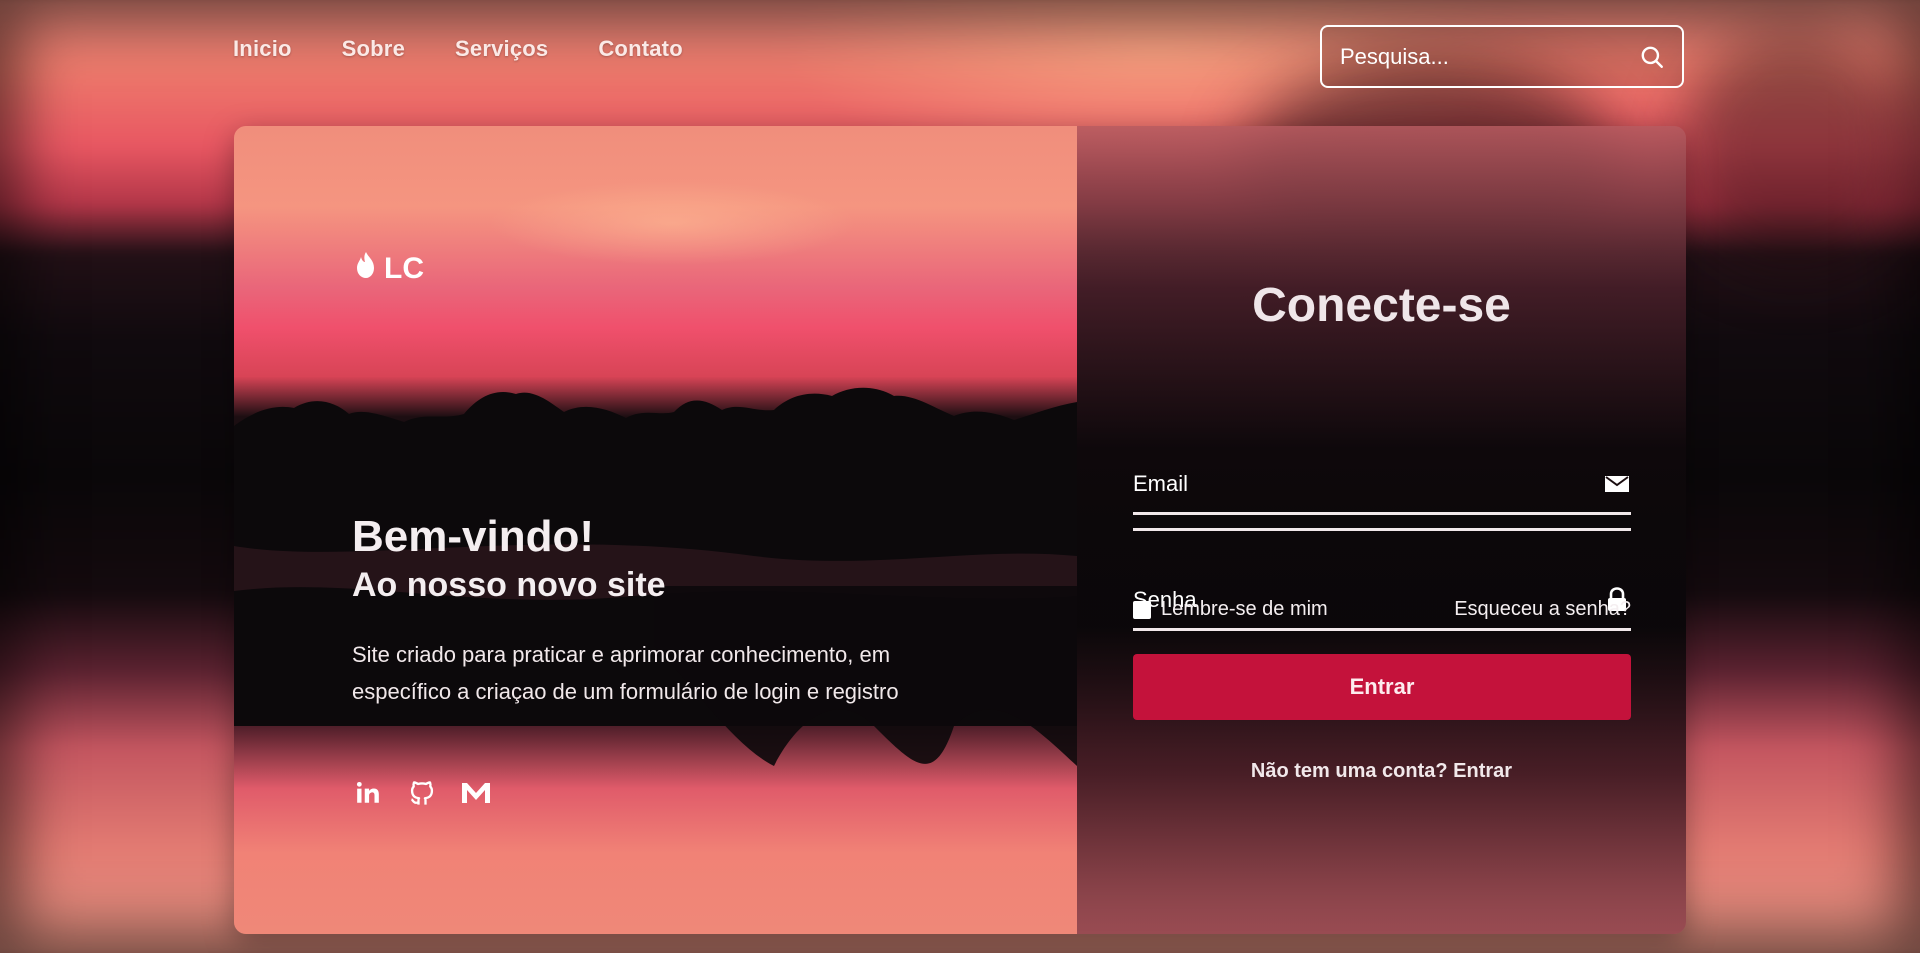 The image size is (1920, 953). Describe the element at coordinates (1542, 609) in the screenshot. I see `forgot-password-link: Esqueceu a senha?` at that location.